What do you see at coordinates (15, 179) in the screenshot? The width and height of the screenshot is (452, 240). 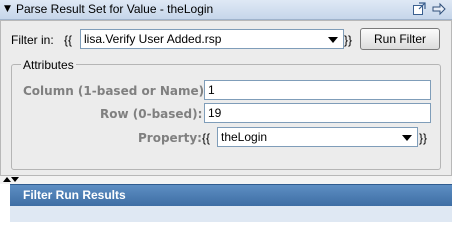 I see `expand-down-icon` at bounding box center [15, 179].